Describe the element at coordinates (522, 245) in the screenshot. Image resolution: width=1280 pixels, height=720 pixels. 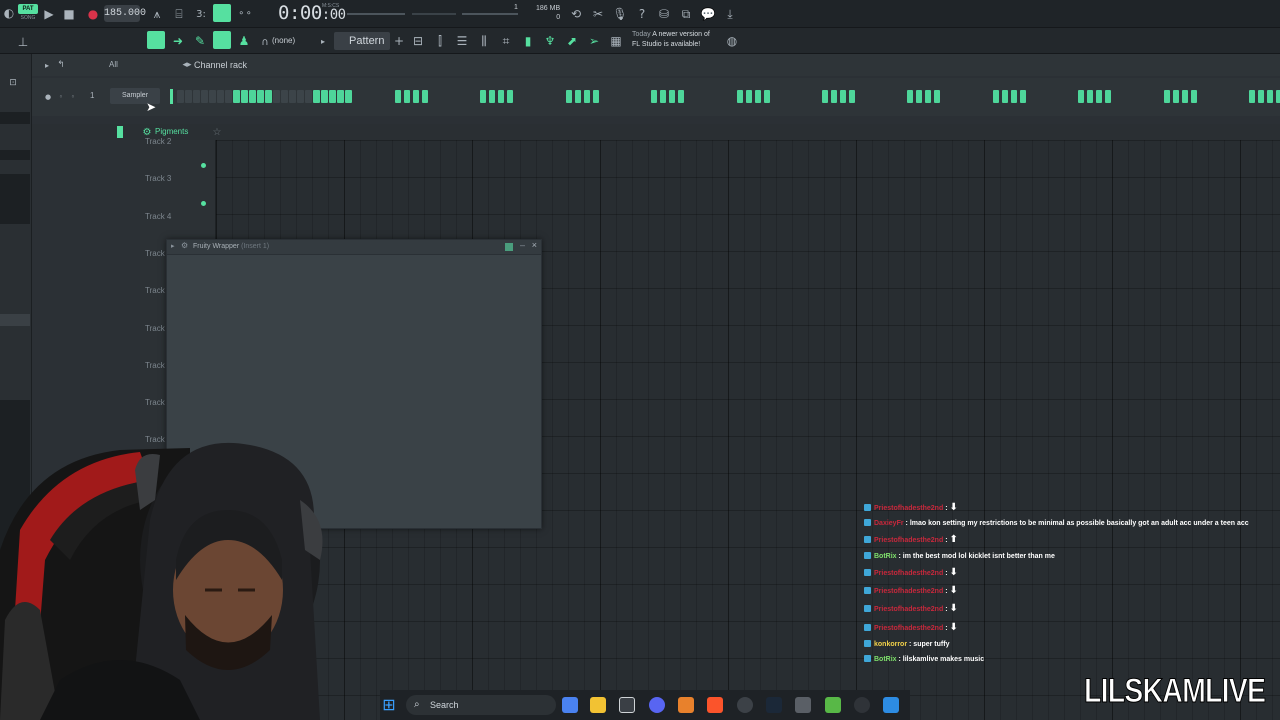
I see `minimize-icon: –` at that location.